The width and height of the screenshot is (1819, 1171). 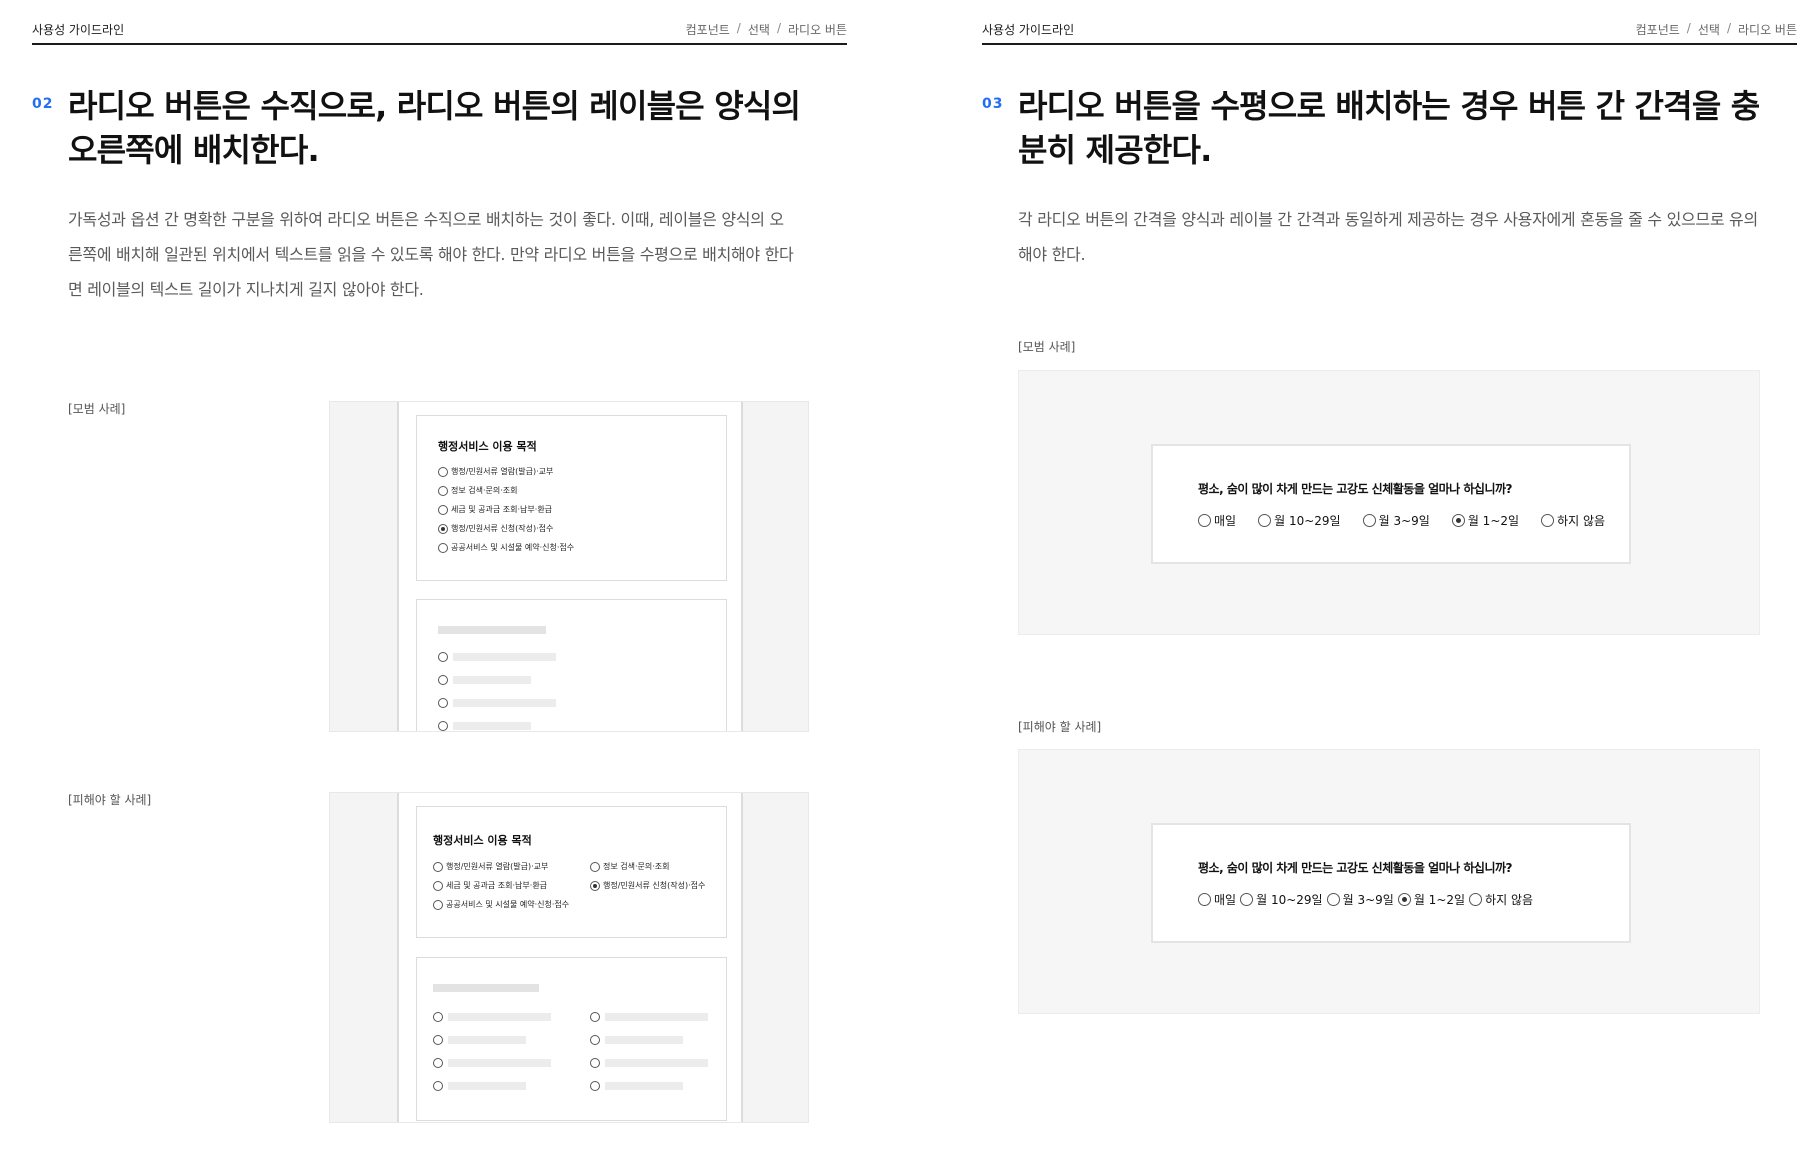 What do you see at coordinates (1307, 521) in the screenshot?
I see `radio-label: 월 10~29일` at bounding box center [1307, 521].